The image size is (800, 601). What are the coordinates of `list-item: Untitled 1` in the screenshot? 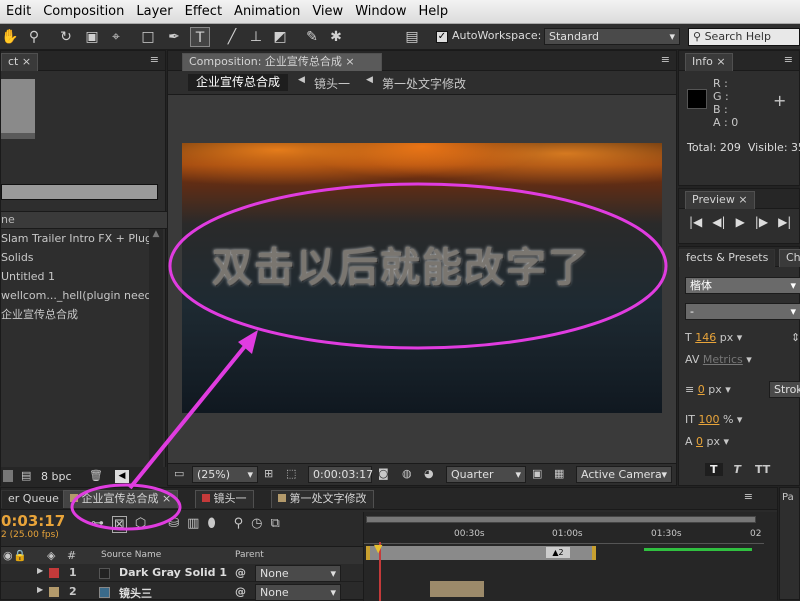 It's located at (75, 276).